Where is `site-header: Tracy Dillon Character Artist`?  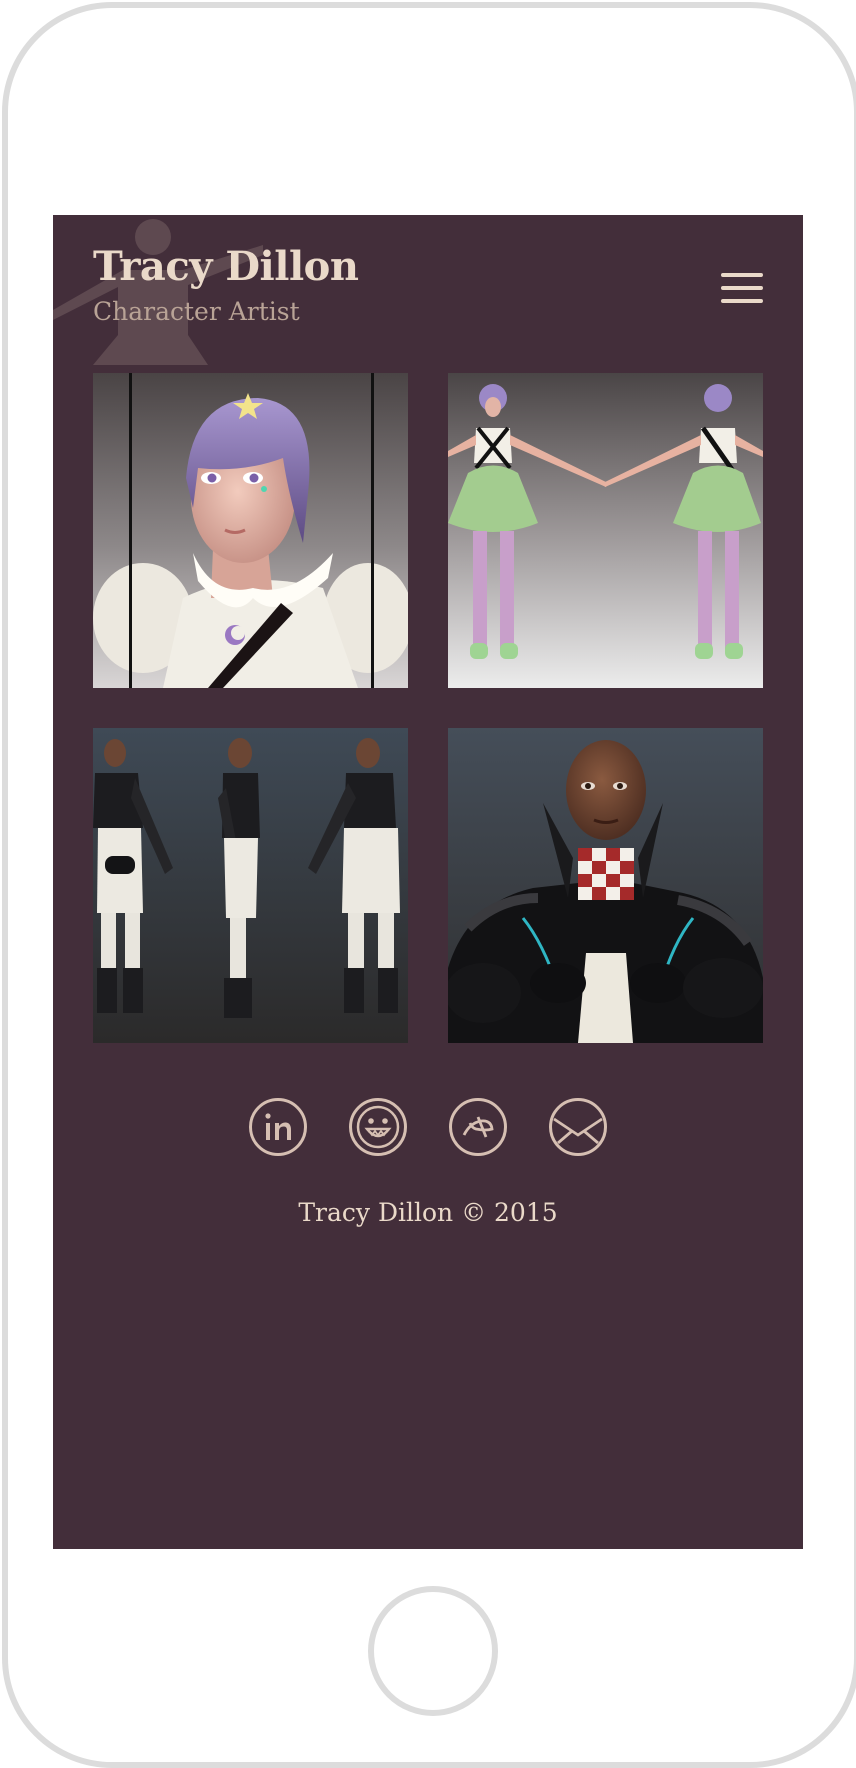 site-header: Tracy Dillon Character Artist is located at coordinates (428, 290).